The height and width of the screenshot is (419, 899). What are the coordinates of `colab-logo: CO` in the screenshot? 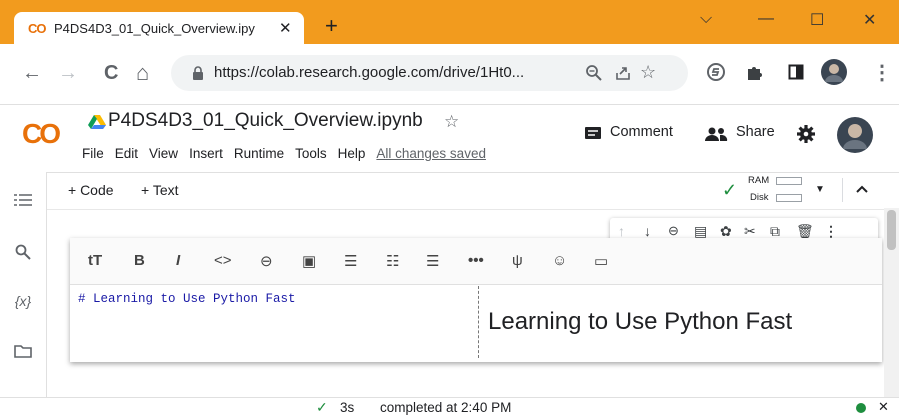 It's located at (41, 134).